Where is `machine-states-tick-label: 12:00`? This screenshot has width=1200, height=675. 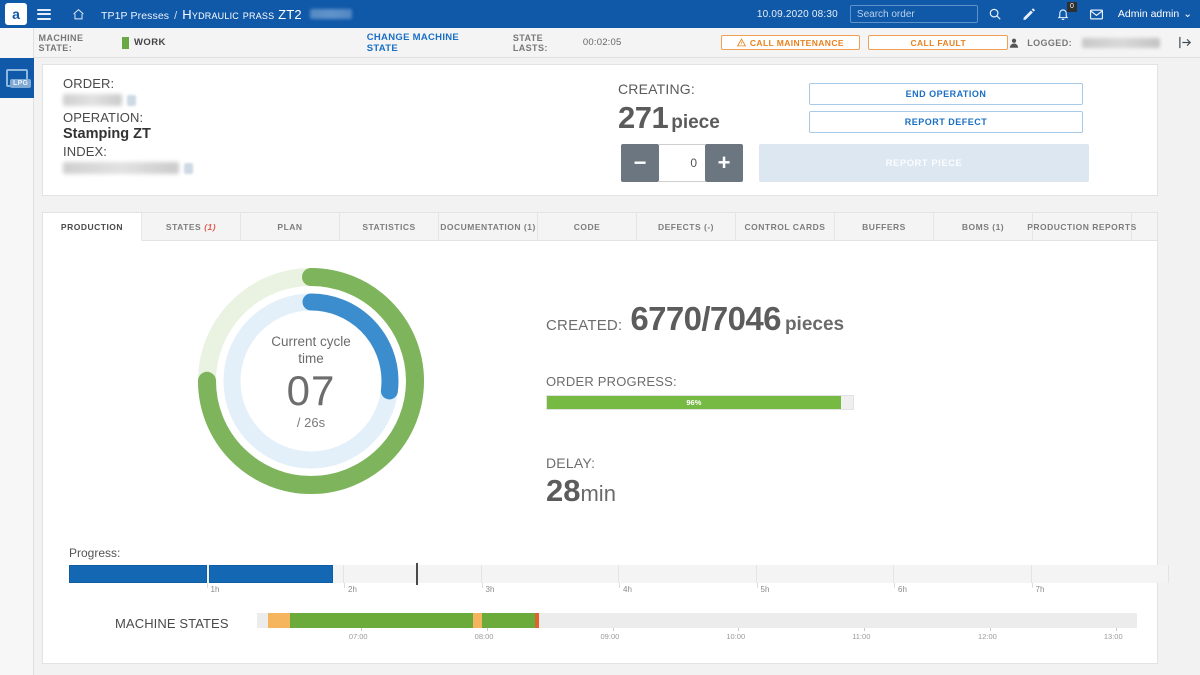
machine-states-tick-label: 12:00 is located at coordinates (987, 636).